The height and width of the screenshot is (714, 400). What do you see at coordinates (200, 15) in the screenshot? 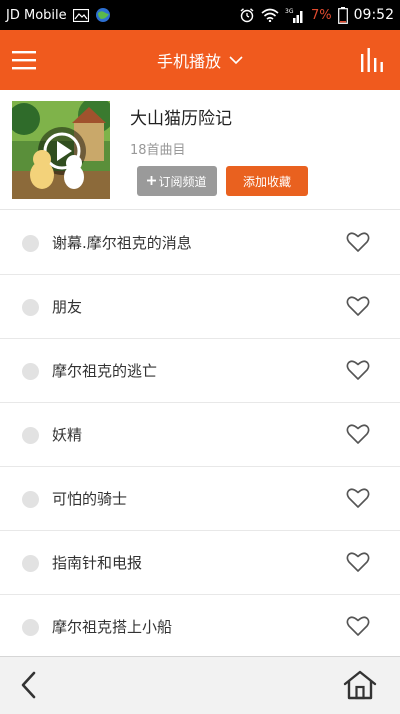
I see `status-bar: JD Mobile 3G 7% 09:52` at bounding box center [200, 15].